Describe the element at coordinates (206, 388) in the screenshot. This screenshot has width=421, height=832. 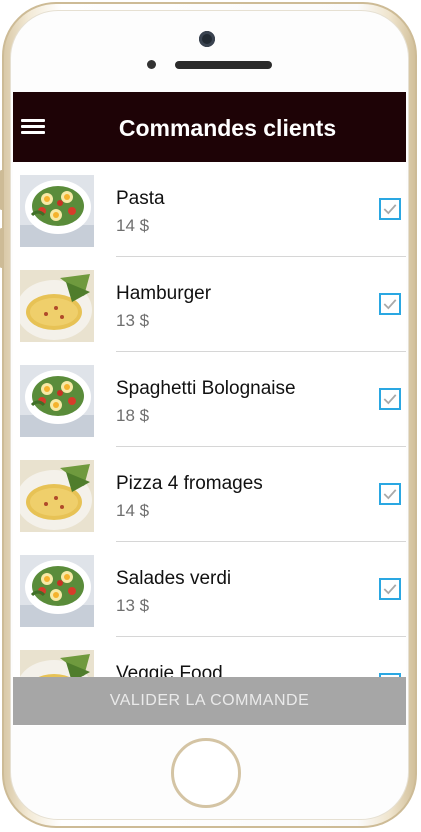
I see `item-name: Spaghetti Bolognaise` at that location.